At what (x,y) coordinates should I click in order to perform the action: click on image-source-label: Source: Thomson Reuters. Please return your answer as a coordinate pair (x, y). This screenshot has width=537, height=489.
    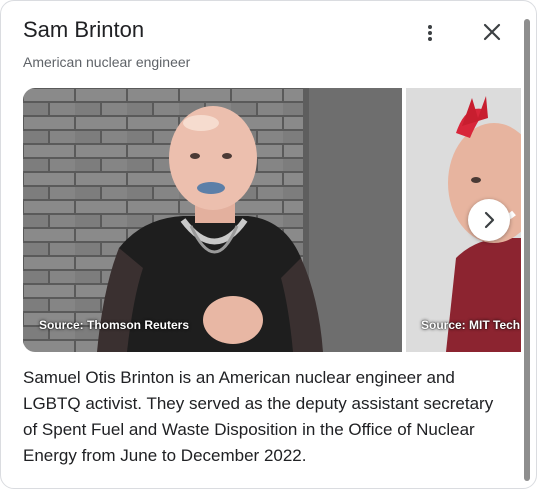
    Looking at the image, I should click on (114, 325).